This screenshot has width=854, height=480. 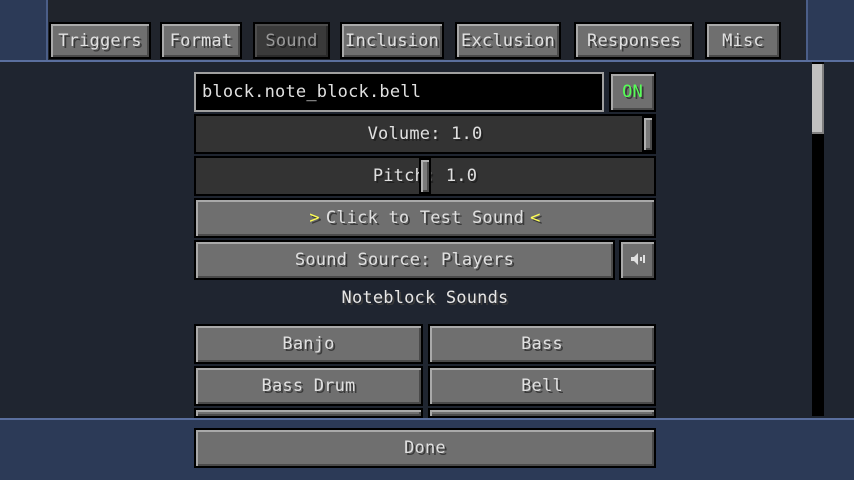 I want to click on tab-inclusion: Inclusion, so click(x=392, y=40).